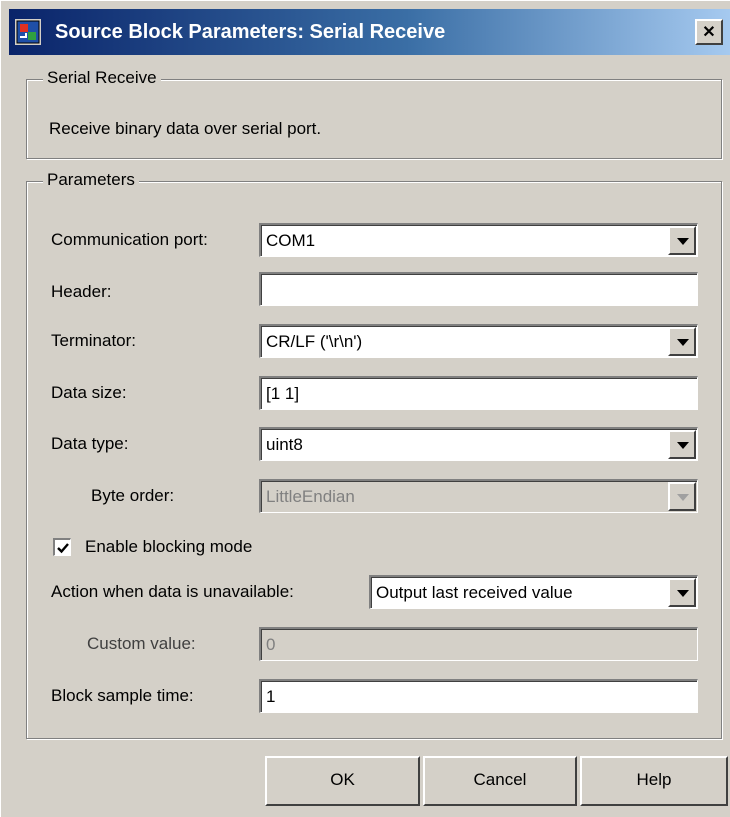 Image resolution: width=730 pixels, height=817 pixels. Describe the element at coordinates (478, 644) in the screenshot. I see `custom-value-input: 0` at that location.